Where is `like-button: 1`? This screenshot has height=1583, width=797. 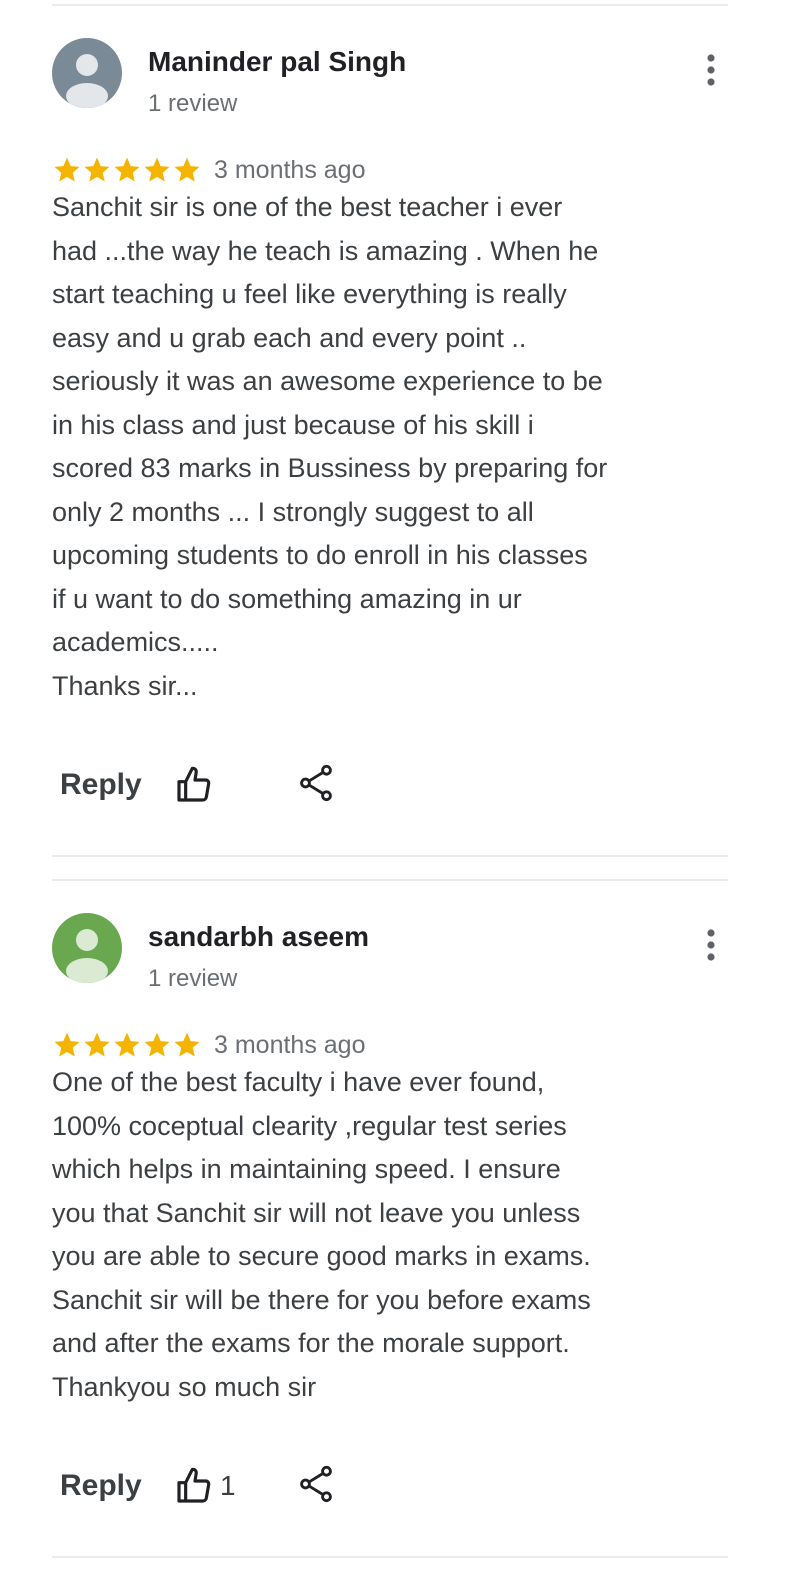 like-button: 1 is located at coordinates (236, 1486).